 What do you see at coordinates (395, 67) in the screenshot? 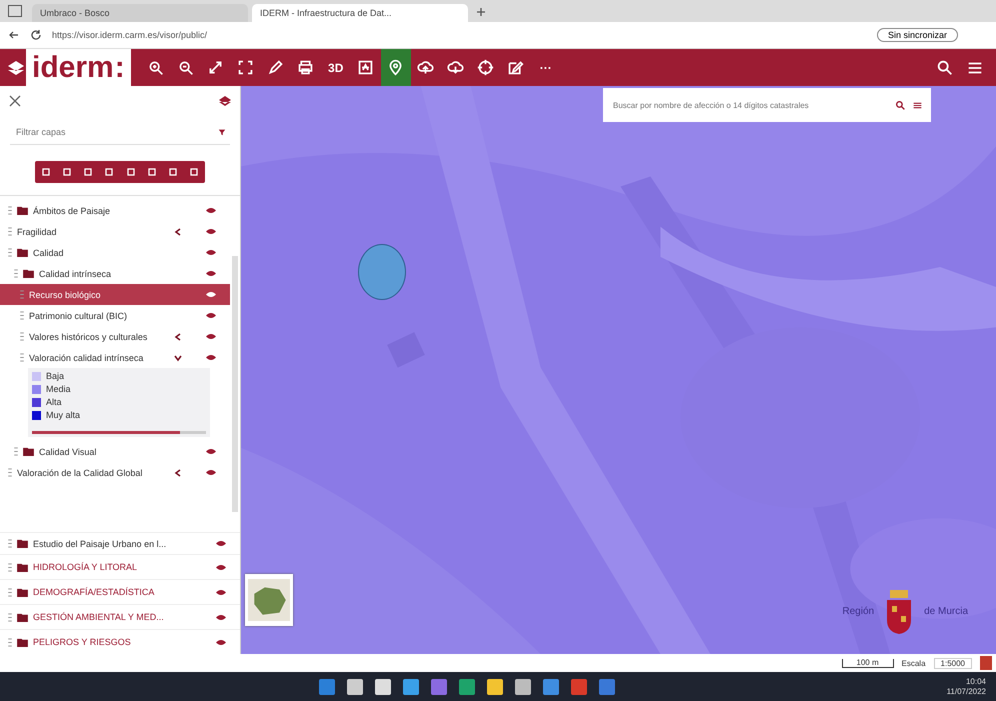
I see `location-pin-icon` at bounding box center [395, 67].